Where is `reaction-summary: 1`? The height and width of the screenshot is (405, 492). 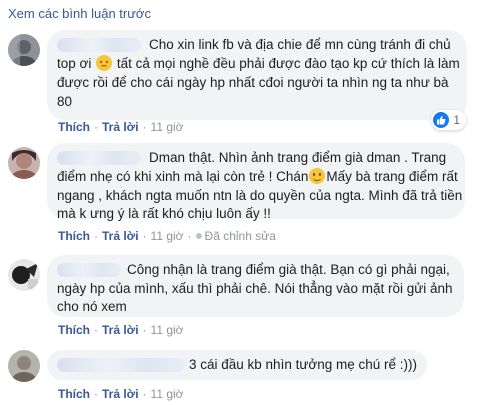
reaction-summary: 1 is located at coordinates (448, 120).